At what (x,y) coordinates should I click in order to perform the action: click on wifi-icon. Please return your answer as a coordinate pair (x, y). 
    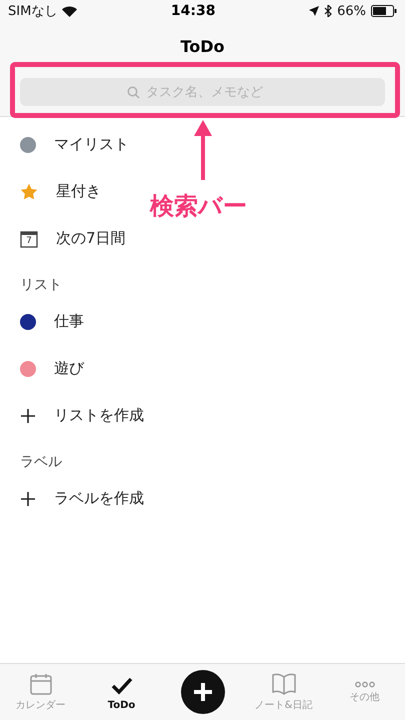
    Looking at the image, I should click on (70, 11).